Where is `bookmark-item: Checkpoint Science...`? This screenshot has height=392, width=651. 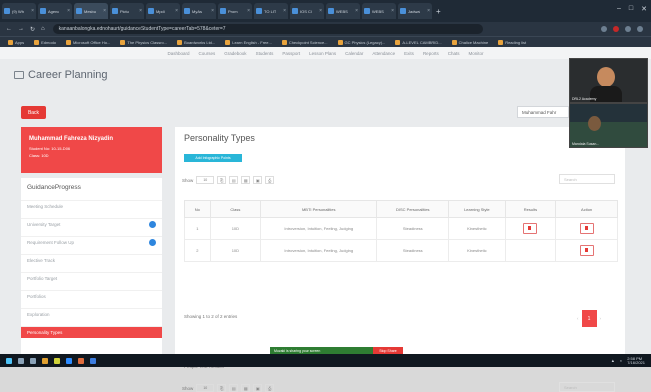 bookmark-item: Checkpoint Science... is located at coordinates (304, 42).